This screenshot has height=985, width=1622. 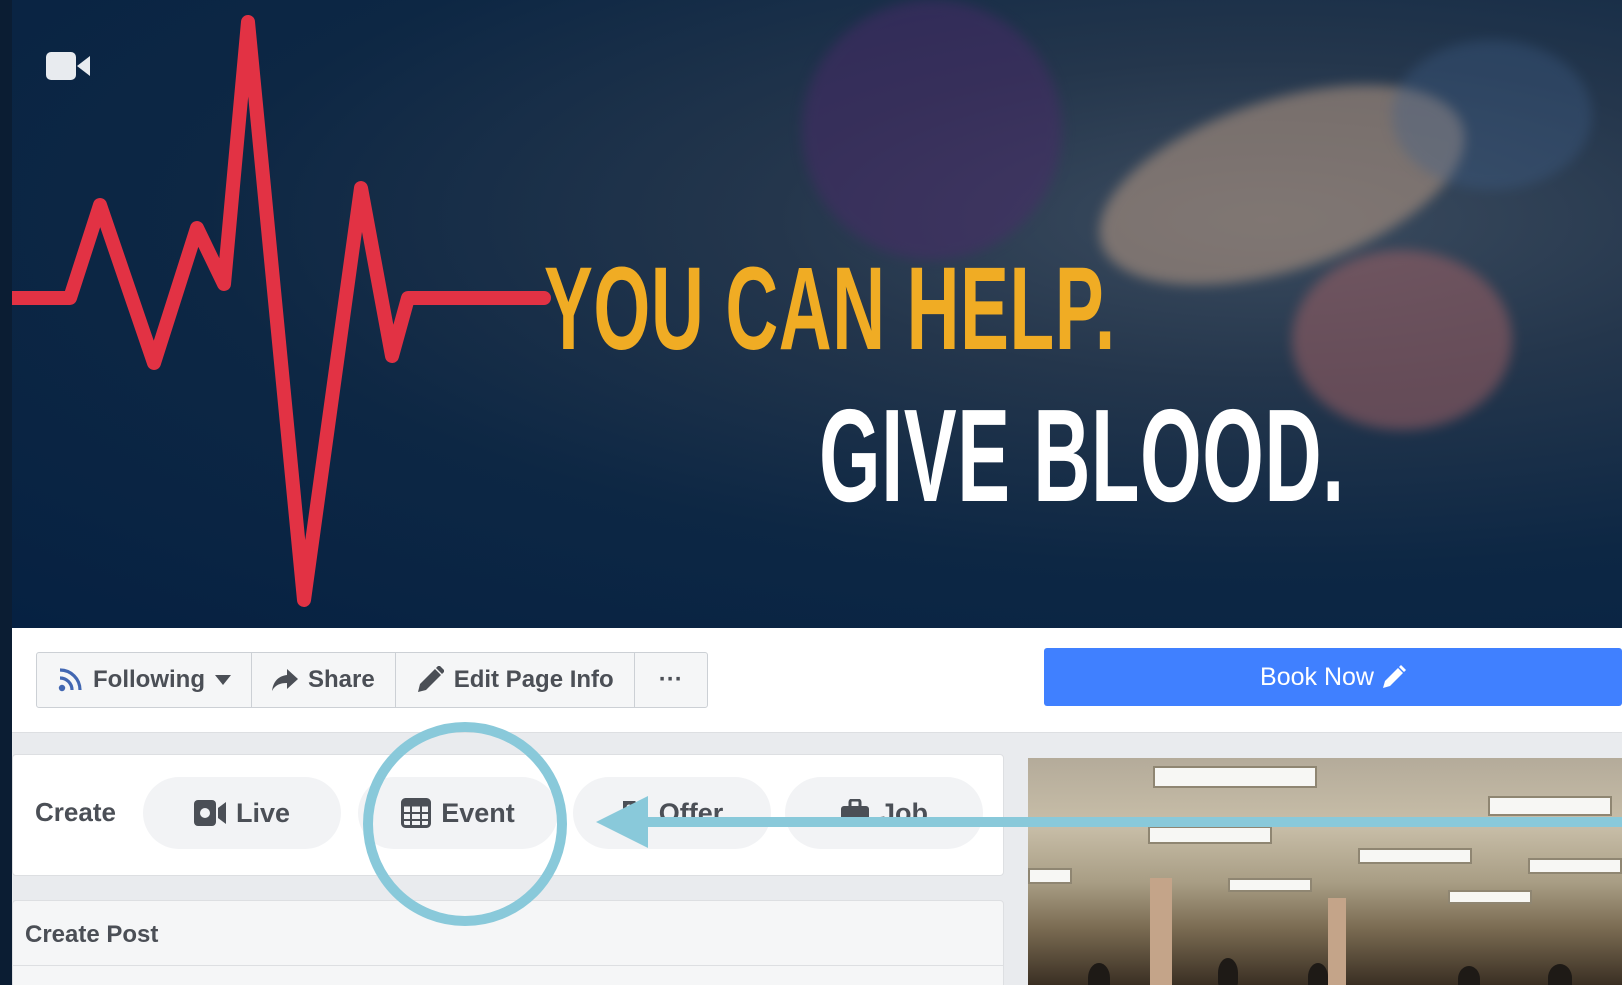 I want to click on event-label: Event, so click(x=478, y=812).